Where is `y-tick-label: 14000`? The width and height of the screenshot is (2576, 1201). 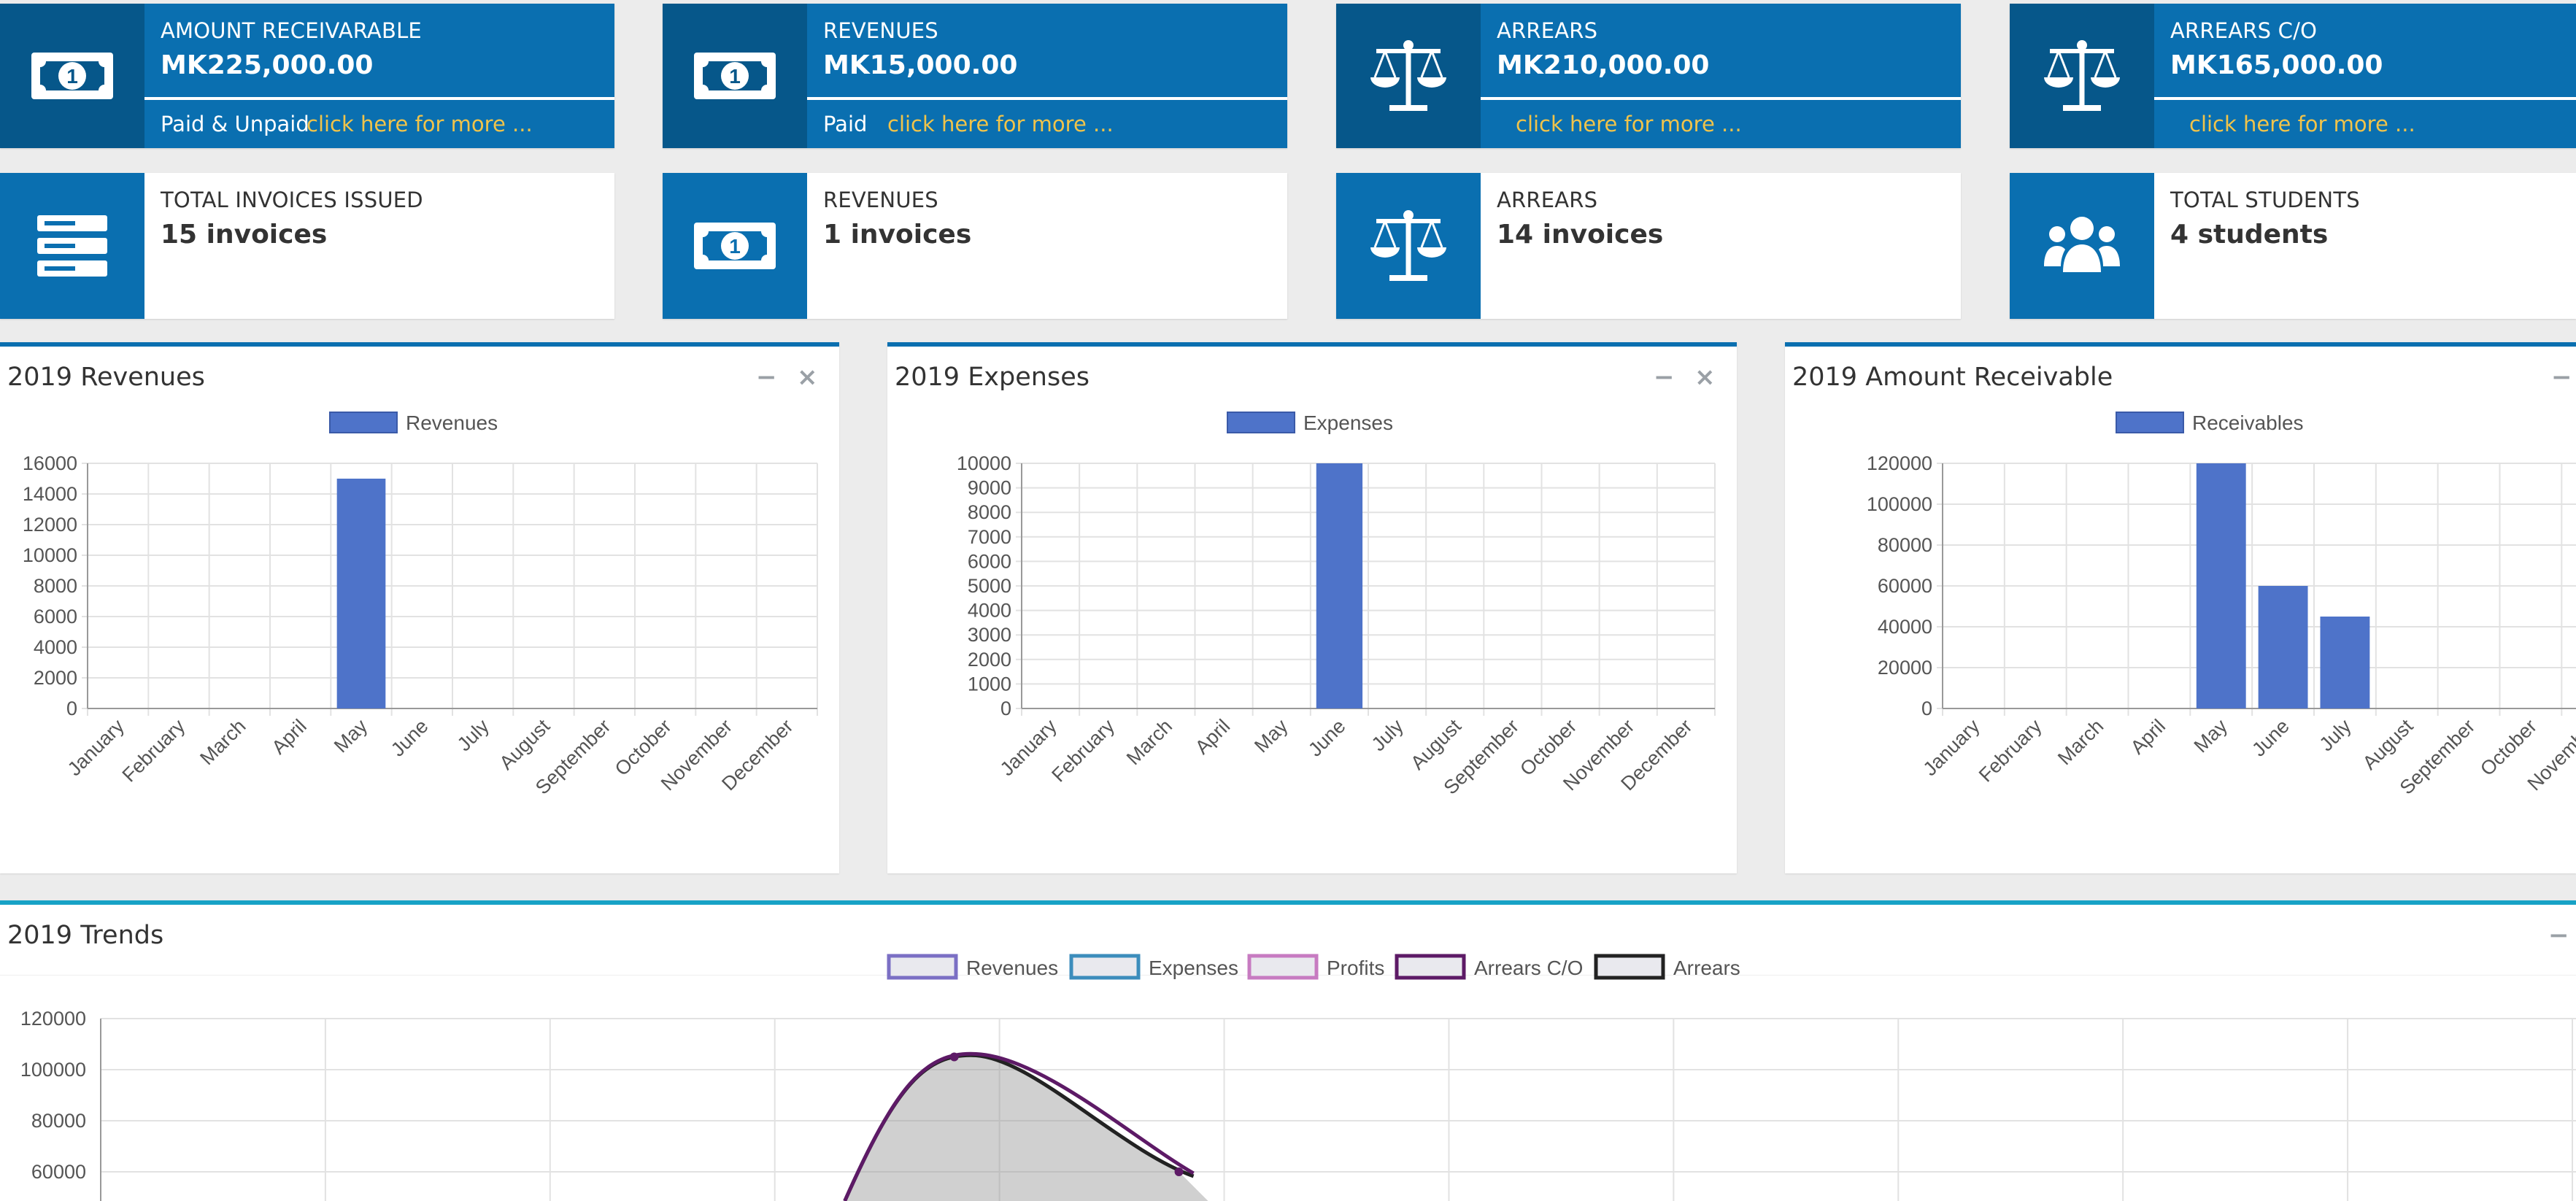
y-tick-label: 14000 is located at coordinates (50, 494).